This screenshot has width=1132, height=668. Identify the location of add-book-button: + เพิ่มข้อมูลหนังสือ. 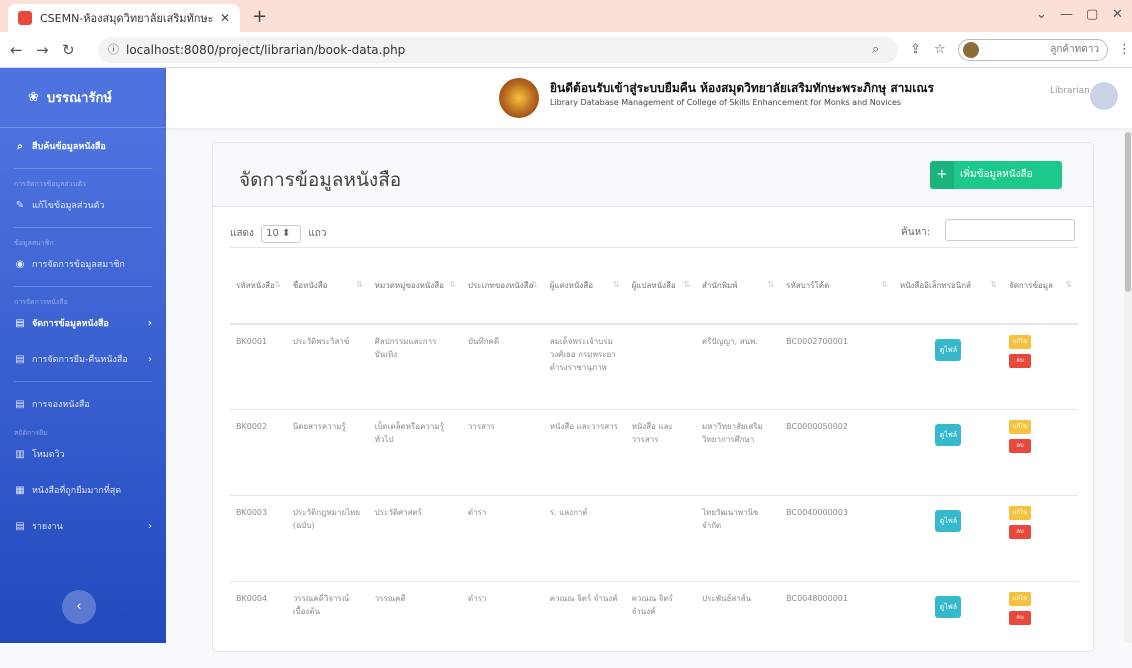
(996, 175).